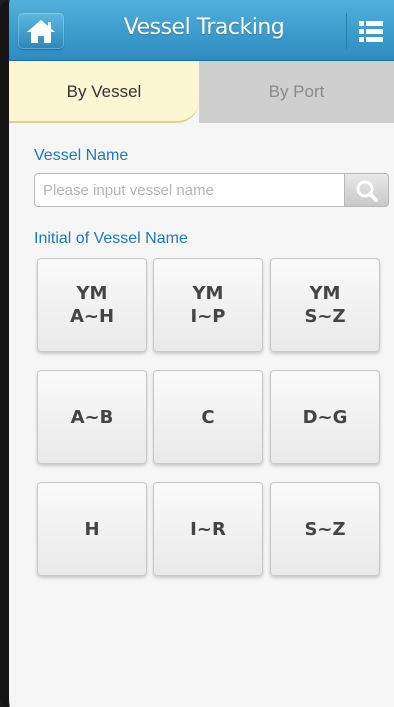 This screenshot has width=394, height=707. I want to click on initial-button-d-g: D~G, so click(325, 417).